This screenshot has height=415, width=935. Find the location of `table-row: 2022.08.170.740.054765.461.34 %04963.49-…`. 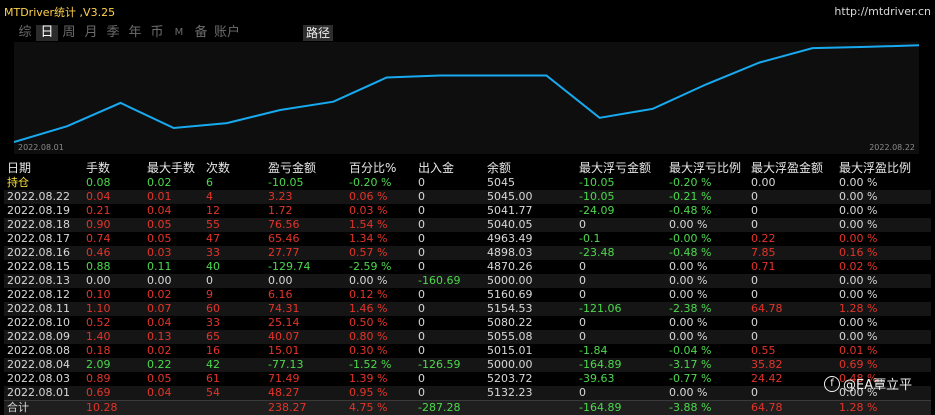

table-row: 2022.08.170.740.054765.461.34 %04963.49-… is located at coordinates (467, 239).